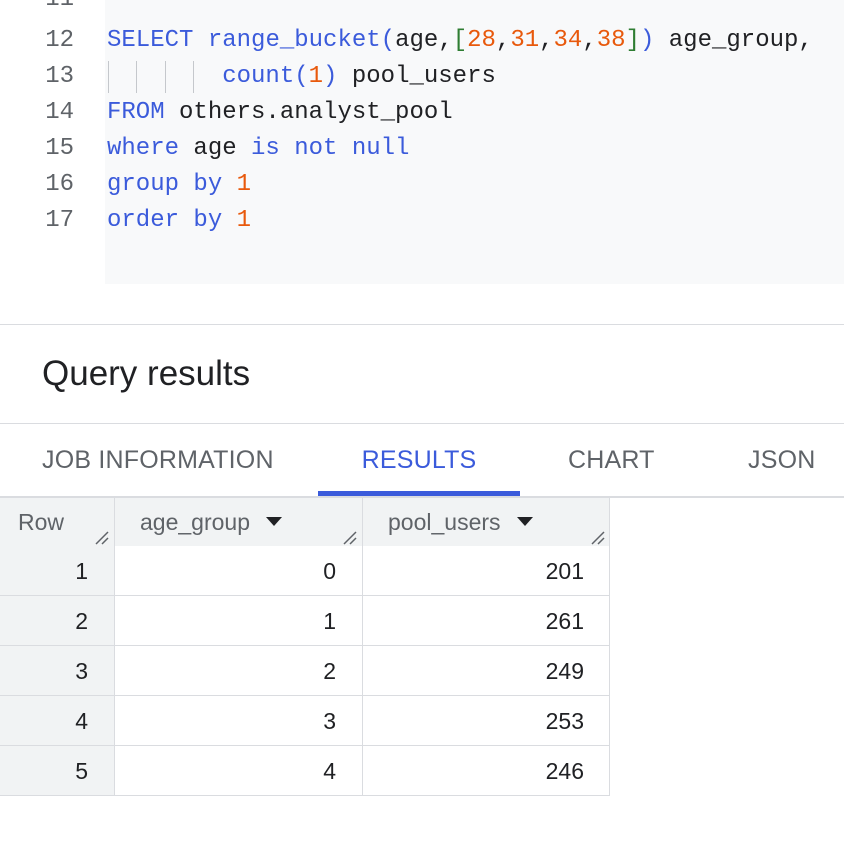 This screenshot has height=842, width=844. I want to click on code-text: where age is not null, so click(258, 149).